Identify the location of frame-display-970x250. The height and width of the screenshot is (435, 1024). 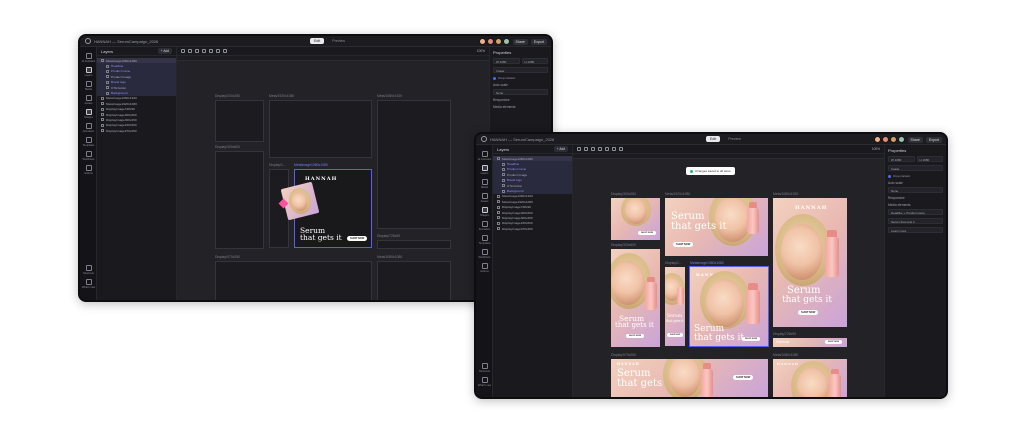
(293, 280).